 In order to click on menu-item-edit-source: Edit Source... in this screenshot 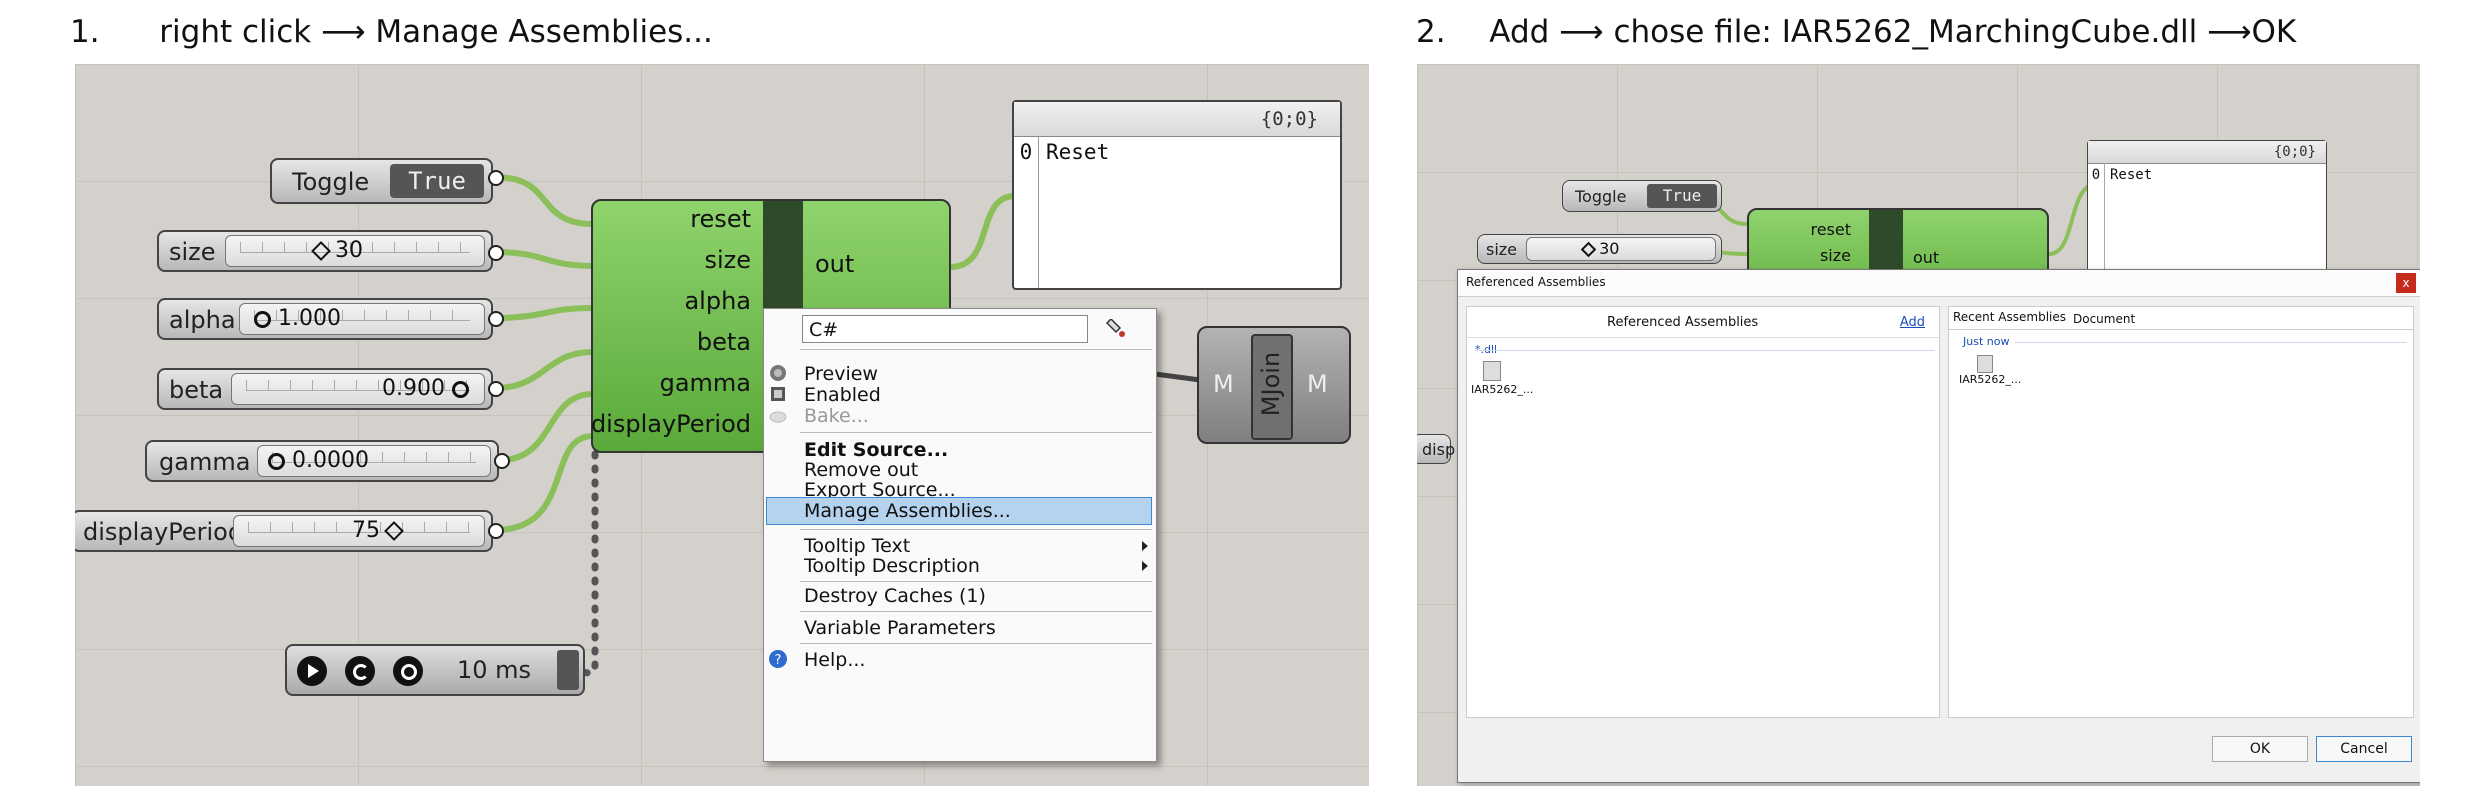, I will do `click(876, 450)`.